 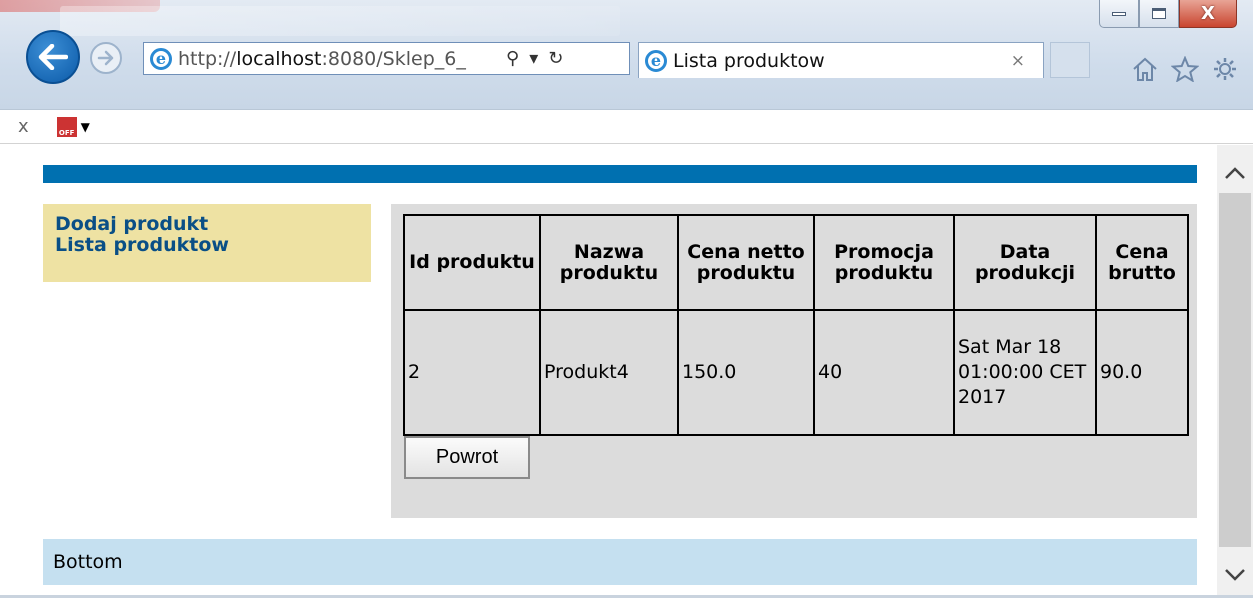 I want to click on tab-lista-produktow: e Lista produktow ×, so click(x=841, y=60).